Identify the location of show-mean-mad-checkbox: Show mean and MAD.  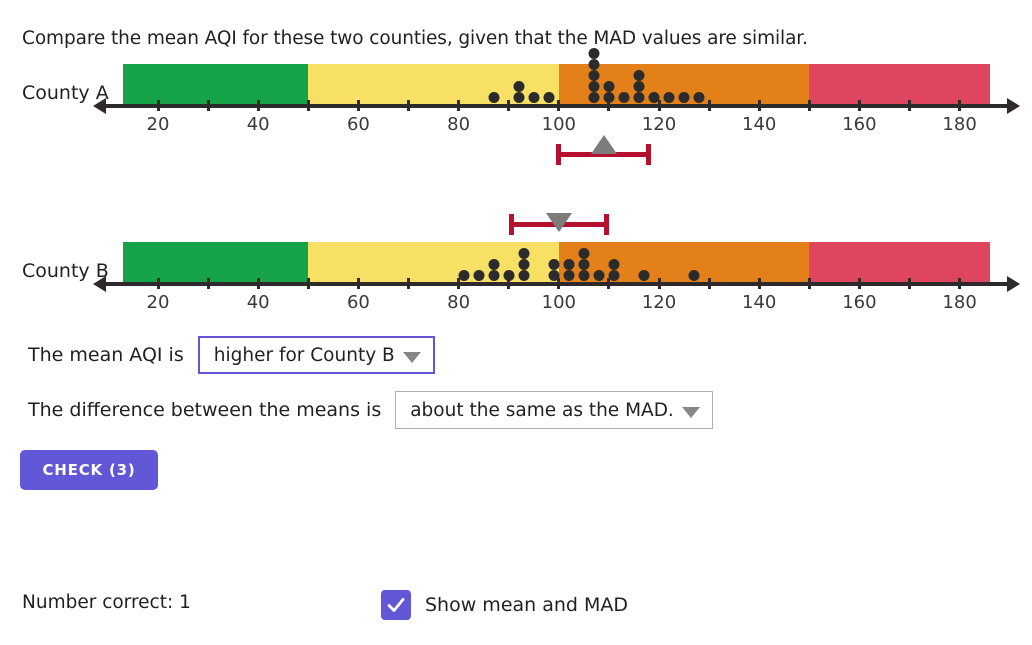
(504, 605).